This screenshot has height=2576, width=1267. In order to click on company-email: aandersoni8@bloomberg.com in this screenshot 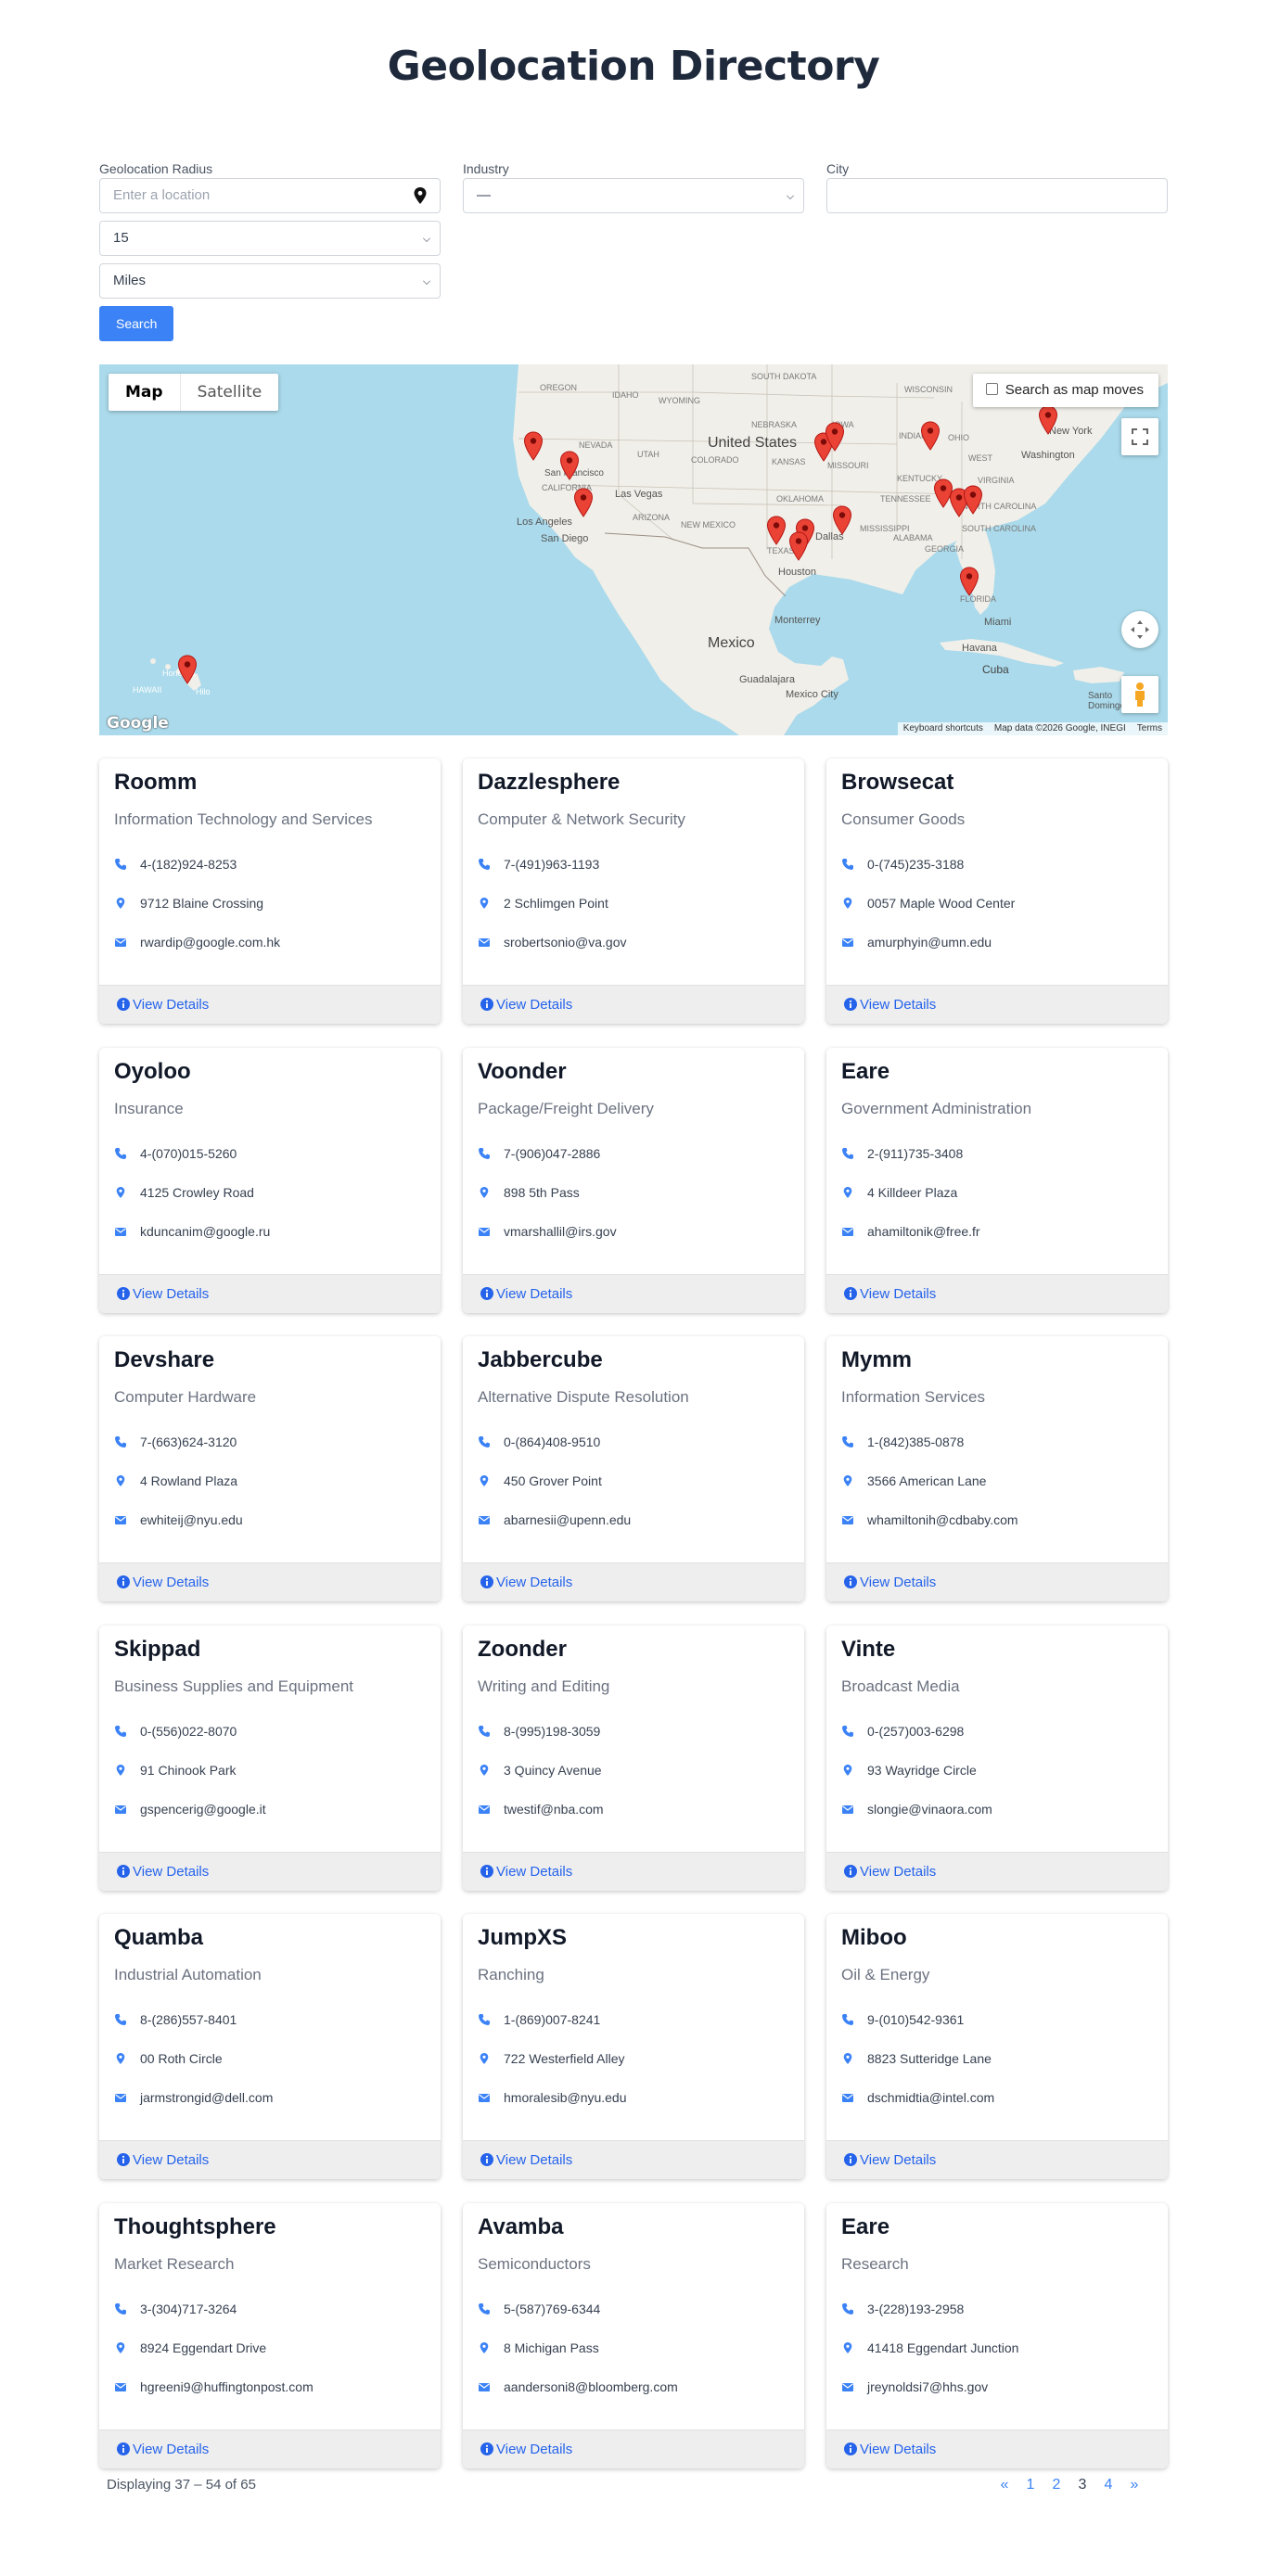, I will do `click(578, 2387)`.